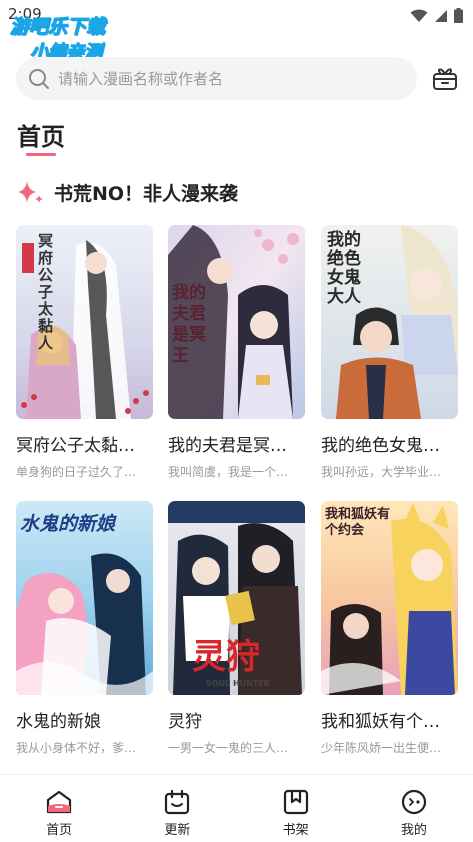 This screenshot has width=473, height=842. Describe the element at coordinates (59, 830) in the screenshot. I see `nav-label-home: 首页` at that location.